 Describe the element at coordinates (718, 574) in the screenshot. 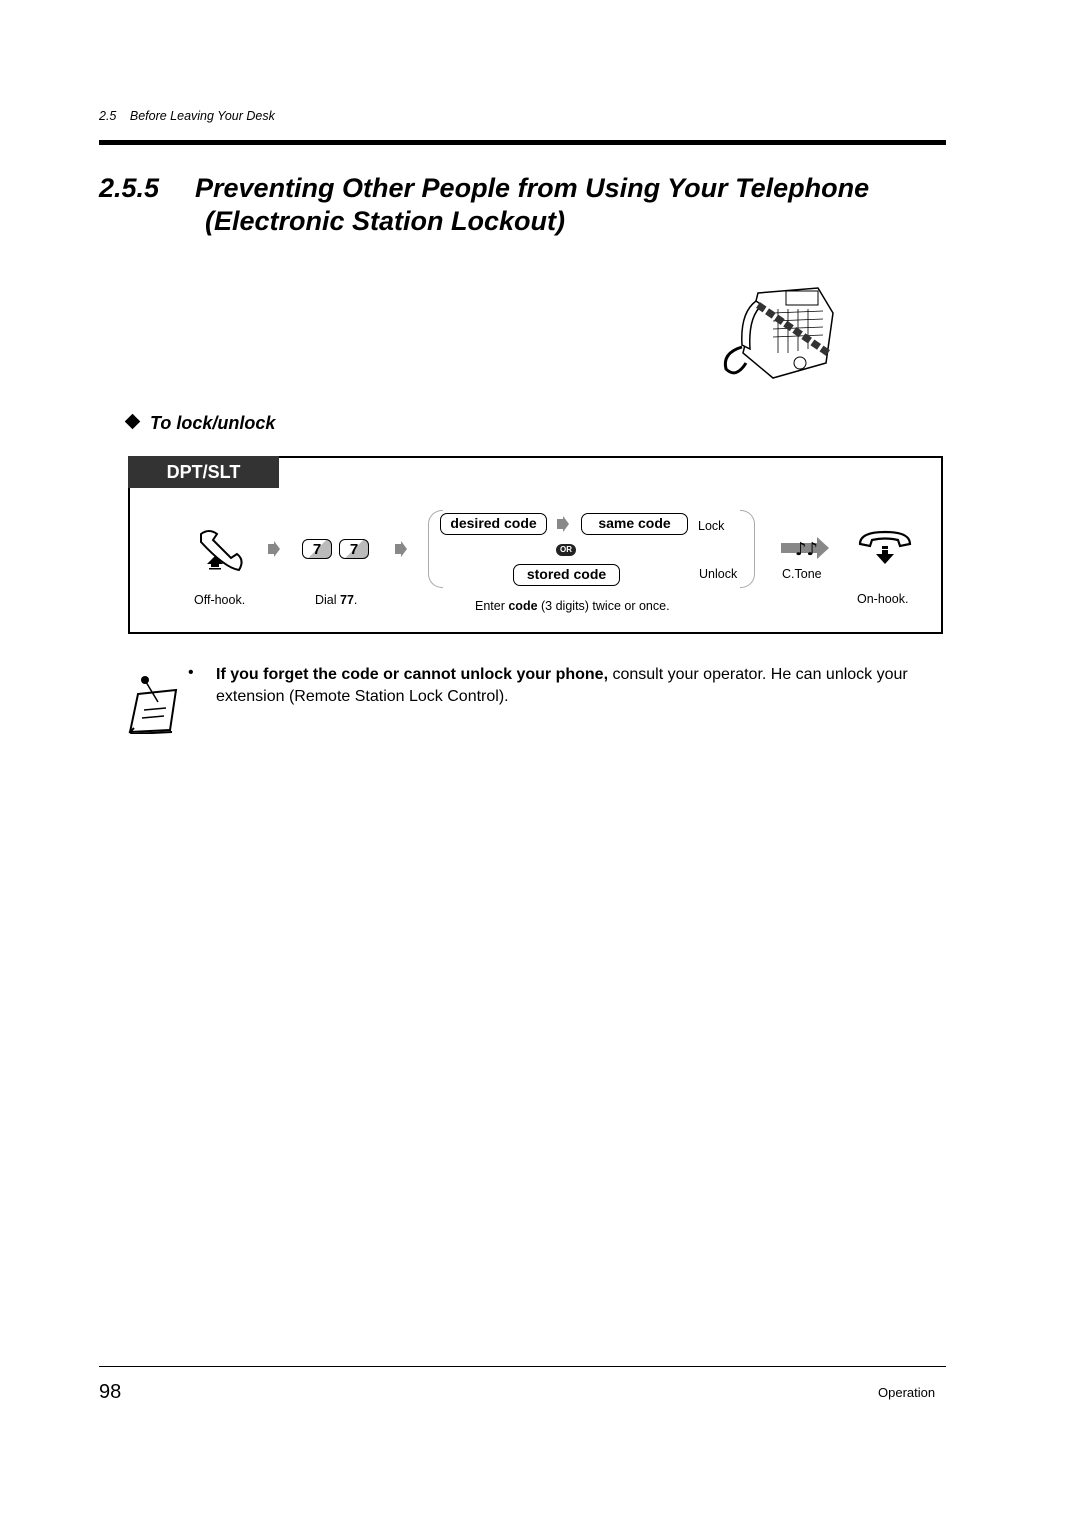

I see `unlock-label: Unlock` at that location.